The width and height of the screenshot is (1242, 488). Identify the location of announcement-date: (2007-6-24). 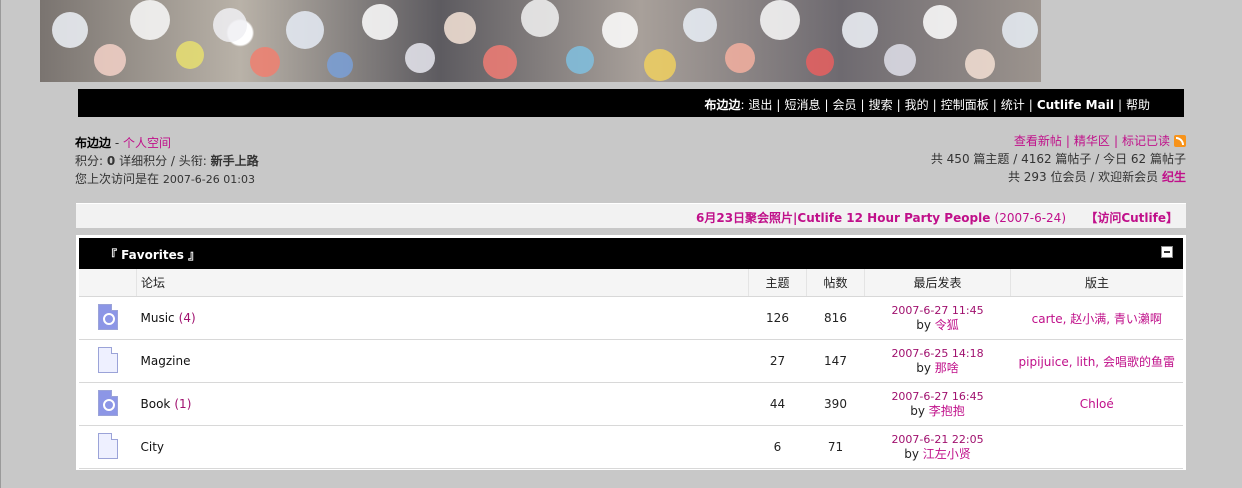
(1030, 218).